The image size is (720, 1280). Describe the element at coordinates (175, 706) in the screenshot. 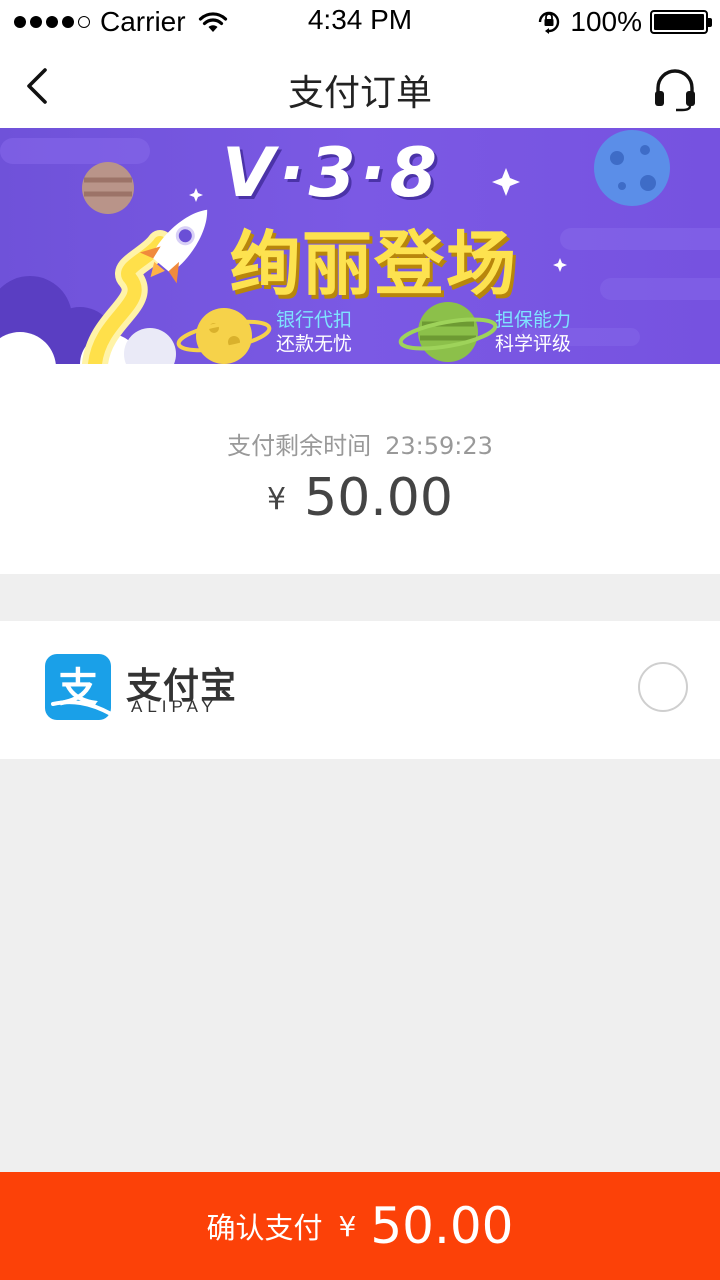

I see `payment-method-subtitle: ALIPAY` at that location.